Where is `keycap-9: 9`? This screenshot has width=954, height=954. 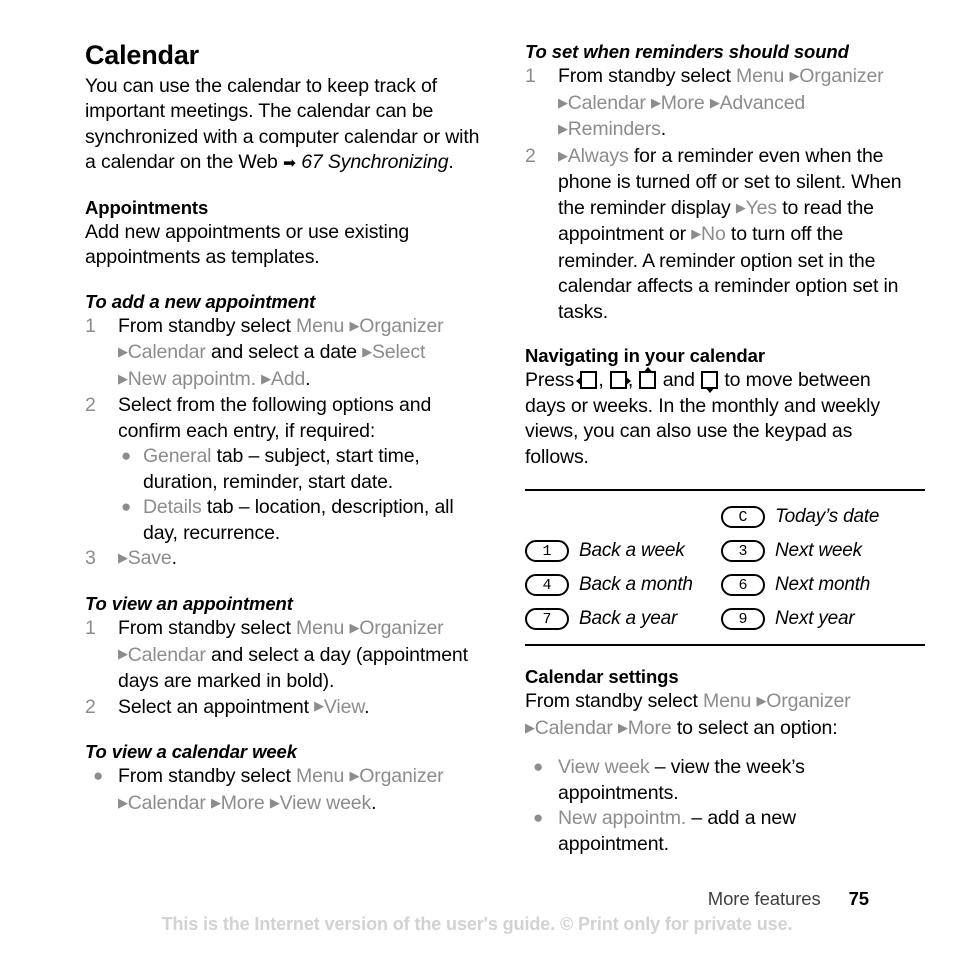 keycap-9: 9 is located at coordinates (743, 619).